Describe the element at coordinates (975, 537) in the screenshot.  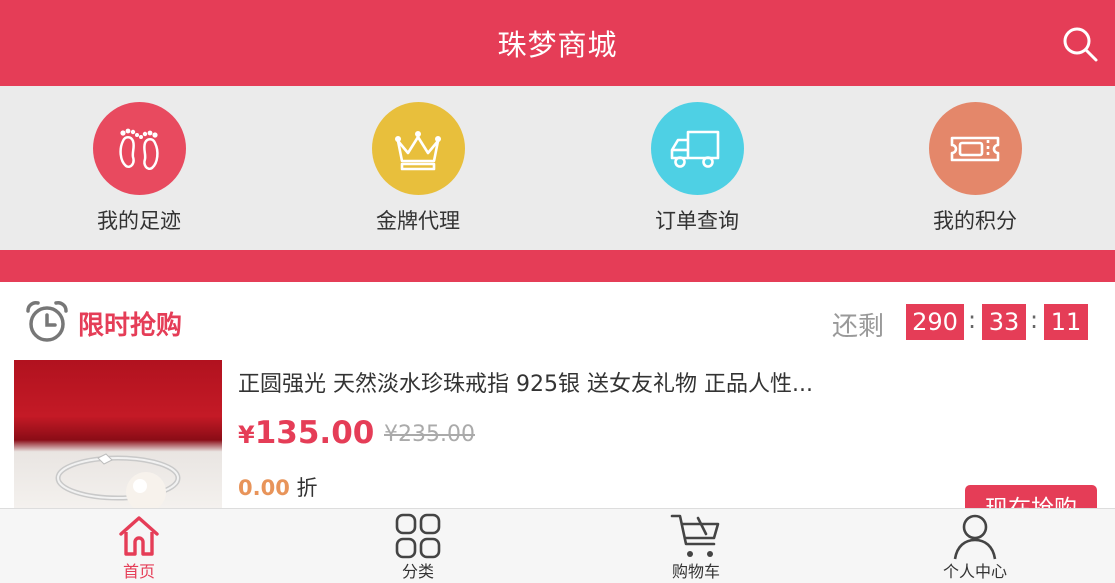
I see `user-icon` at that location.